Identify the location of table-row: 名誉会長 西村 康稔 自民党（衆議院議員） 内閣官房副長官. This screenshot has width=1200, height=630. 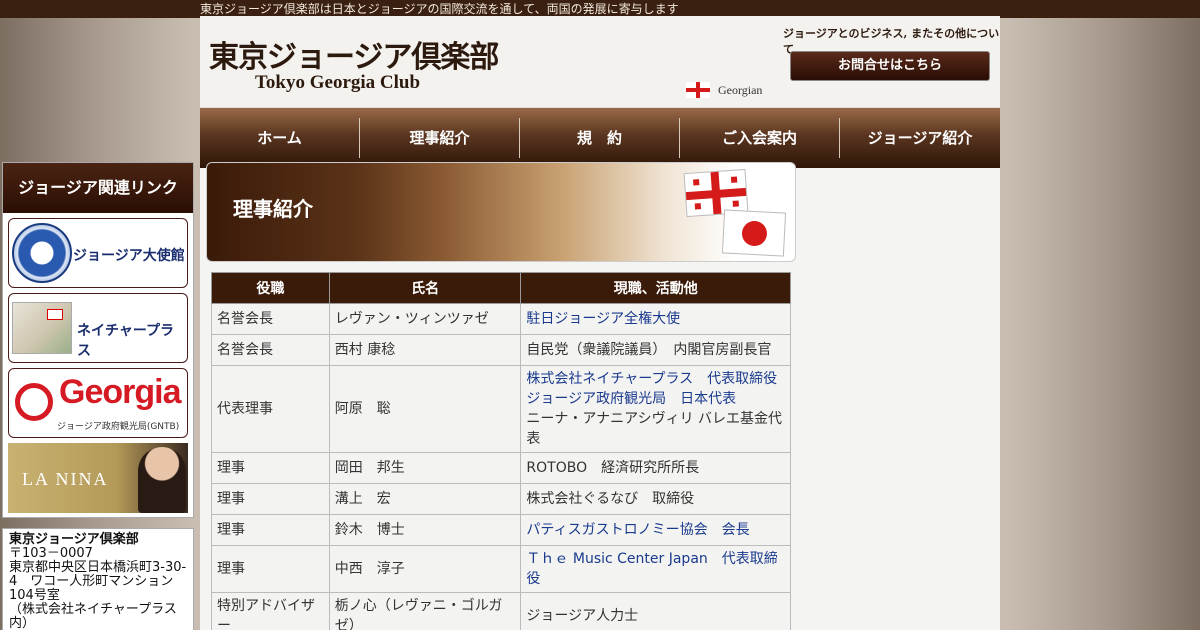
(501, 350).